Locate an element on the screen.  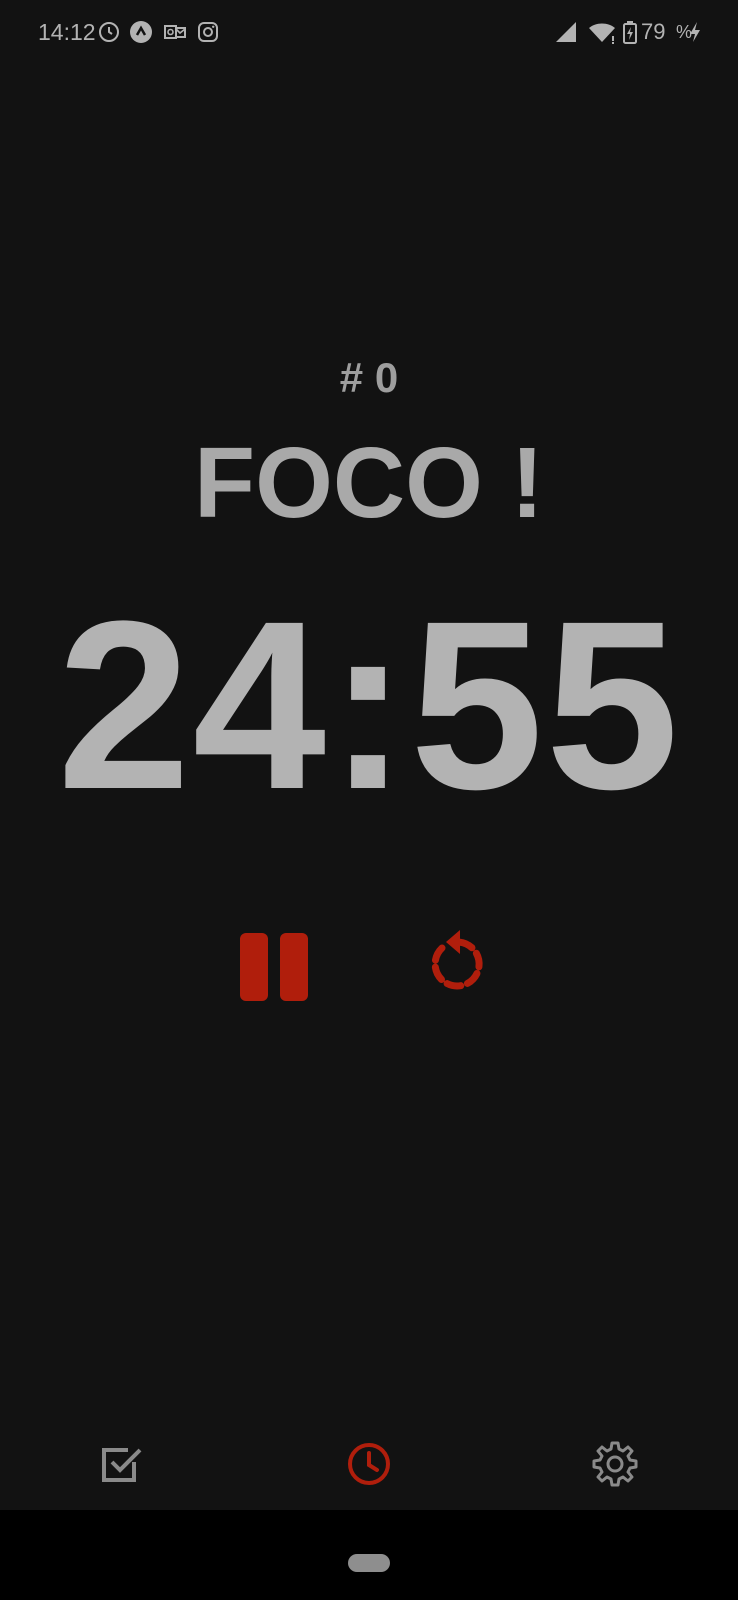
pause-button is located at coordinates (274, 967).